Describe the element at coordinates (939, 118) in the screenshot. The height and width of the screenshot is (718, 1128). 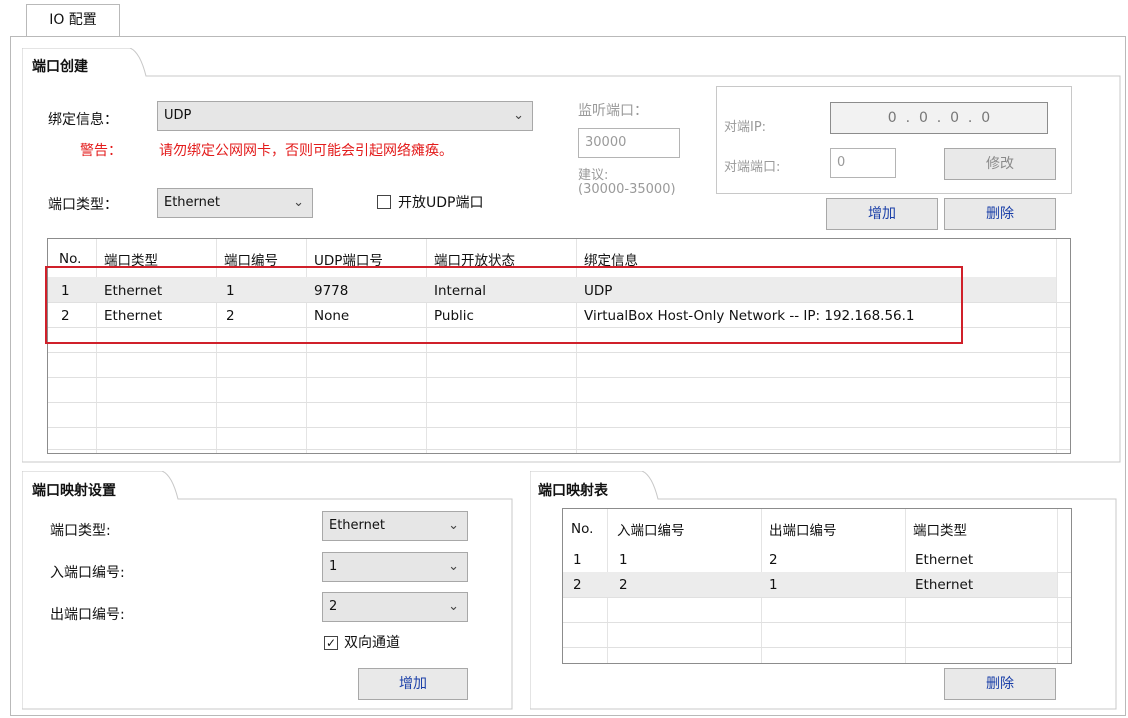
I see `peer-ip-input: 0 . 0 . 0 . 0` at that location.